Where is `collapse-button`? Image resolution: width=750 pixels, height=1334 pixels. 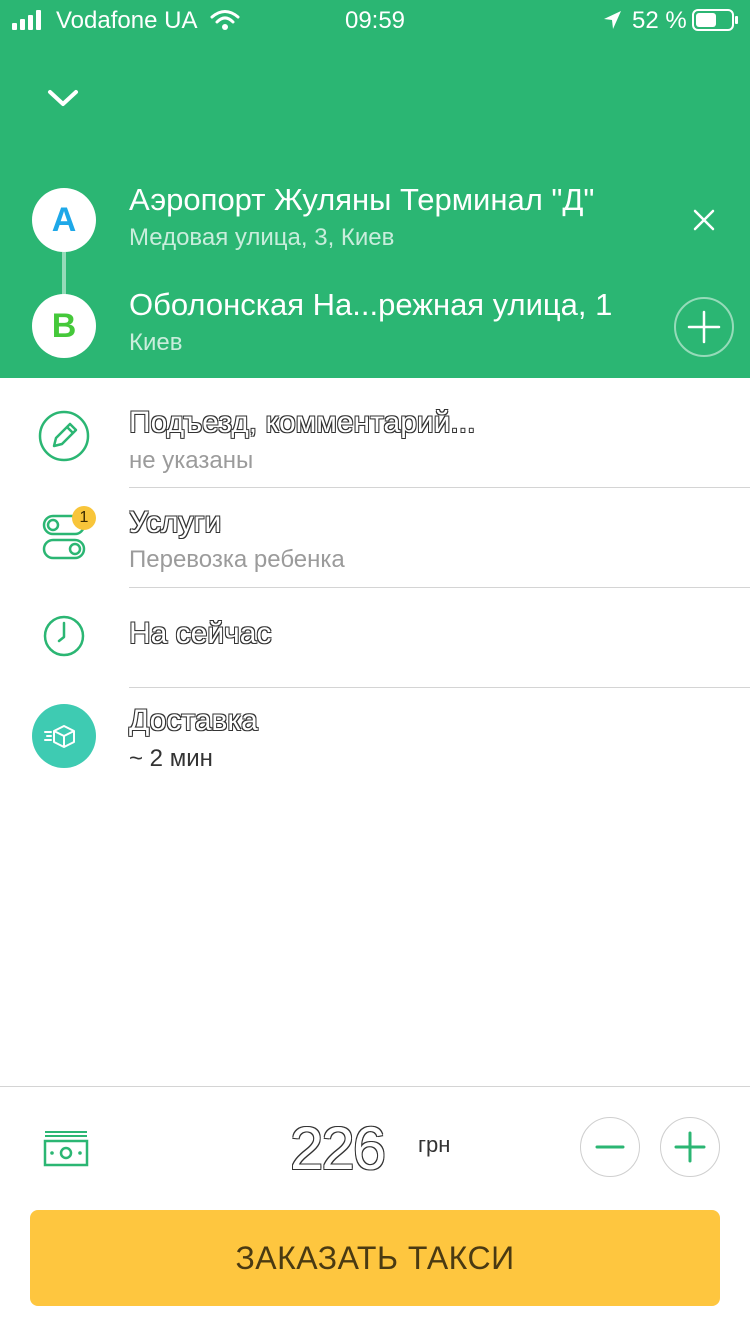
collapse-button is located at coordinates (63, 98).